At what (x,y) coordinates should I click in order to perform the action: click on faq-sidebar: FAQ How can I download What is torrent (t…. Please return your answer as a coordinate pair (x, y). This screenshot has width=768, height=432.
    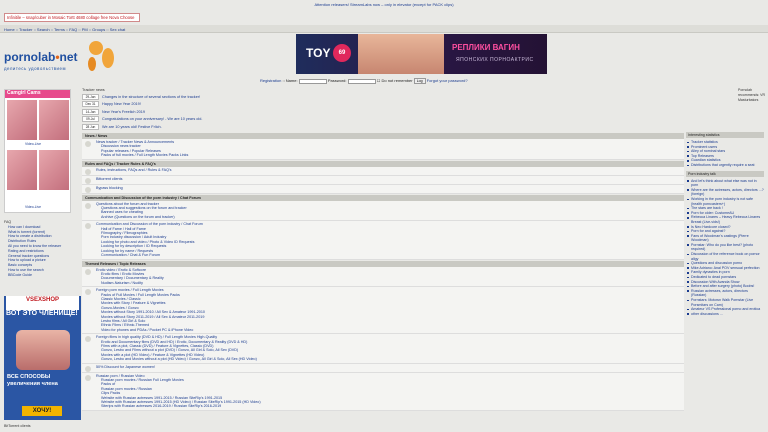
    Looking at the image, I should click on (39, 249).